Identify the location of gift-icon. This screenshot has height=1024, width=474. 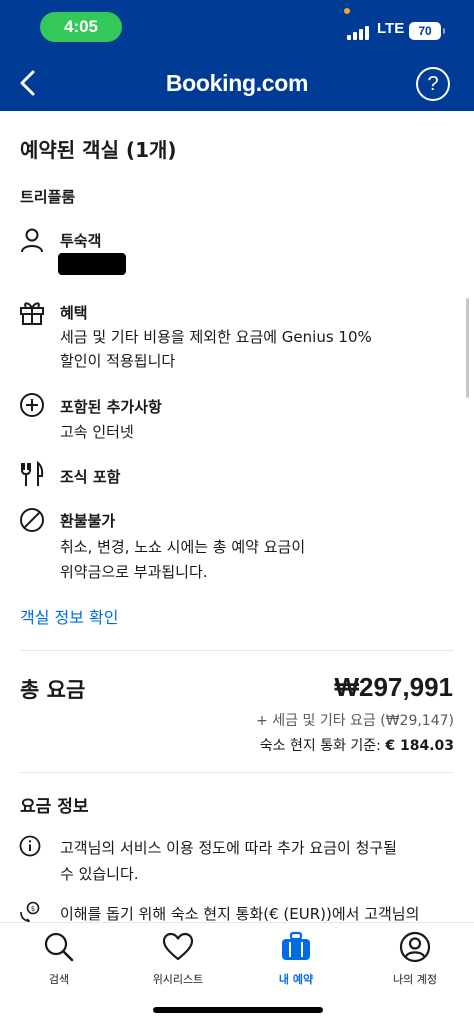
(32, 313).